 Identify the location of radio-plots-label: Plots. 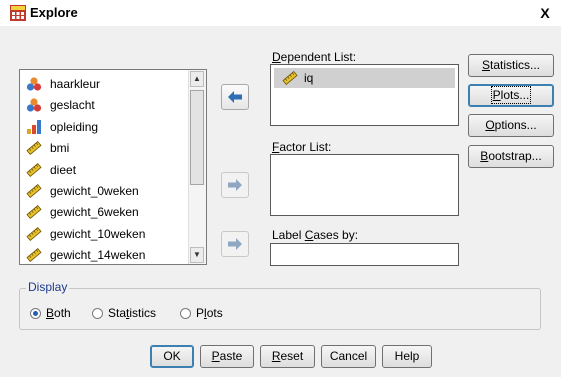
(209, 313).